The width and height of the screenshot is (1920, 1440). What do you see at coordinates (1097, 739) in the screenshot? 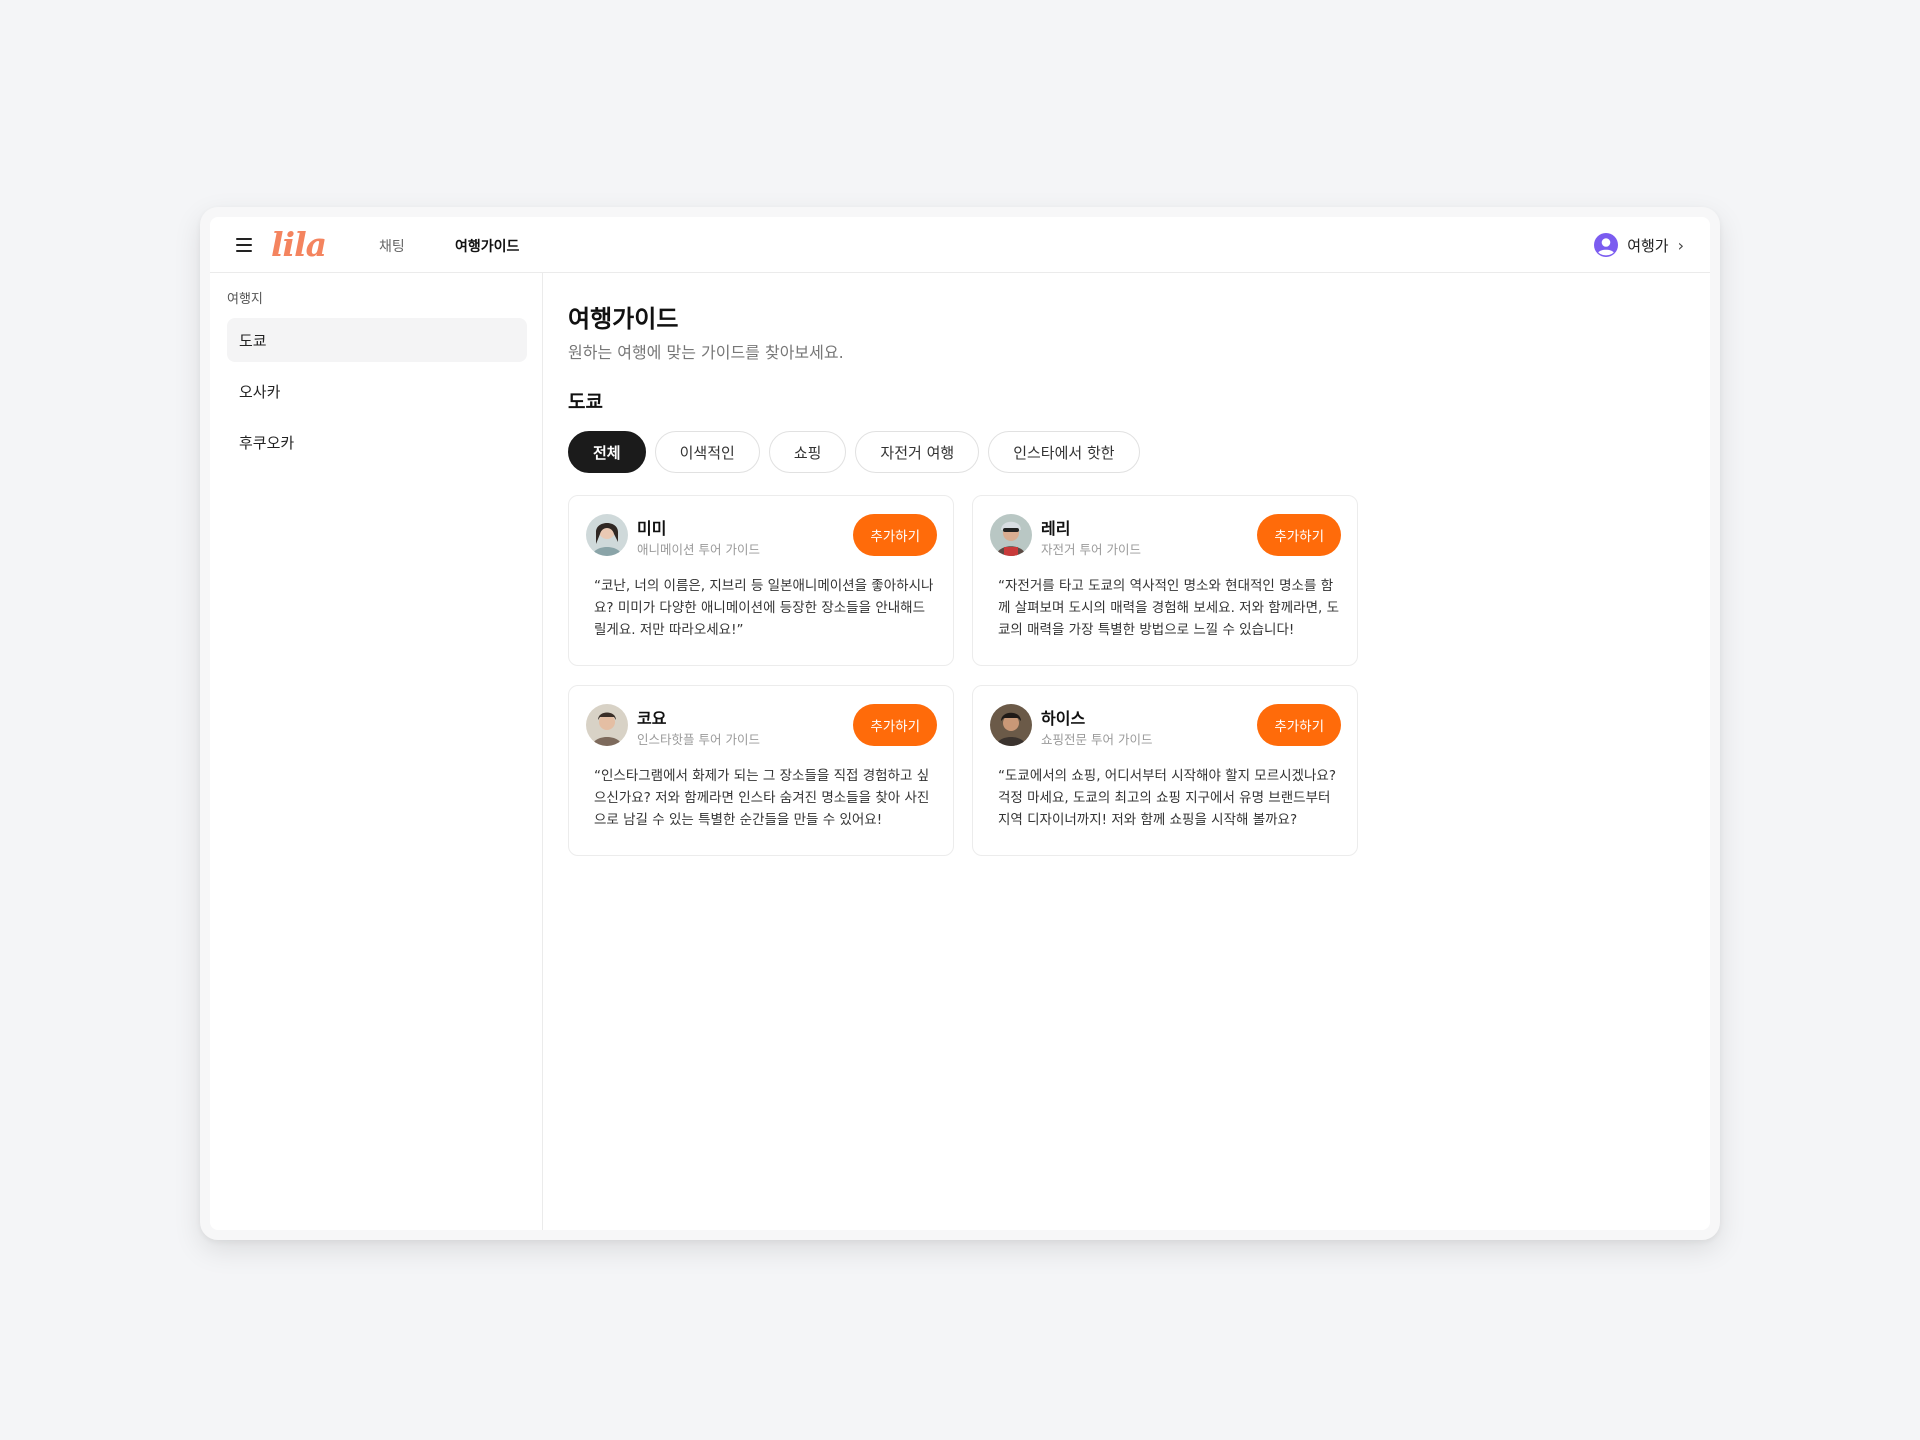
I see `guide-role: 쇼핑전문 투어 가이드` at bounding box center [1097, 739].